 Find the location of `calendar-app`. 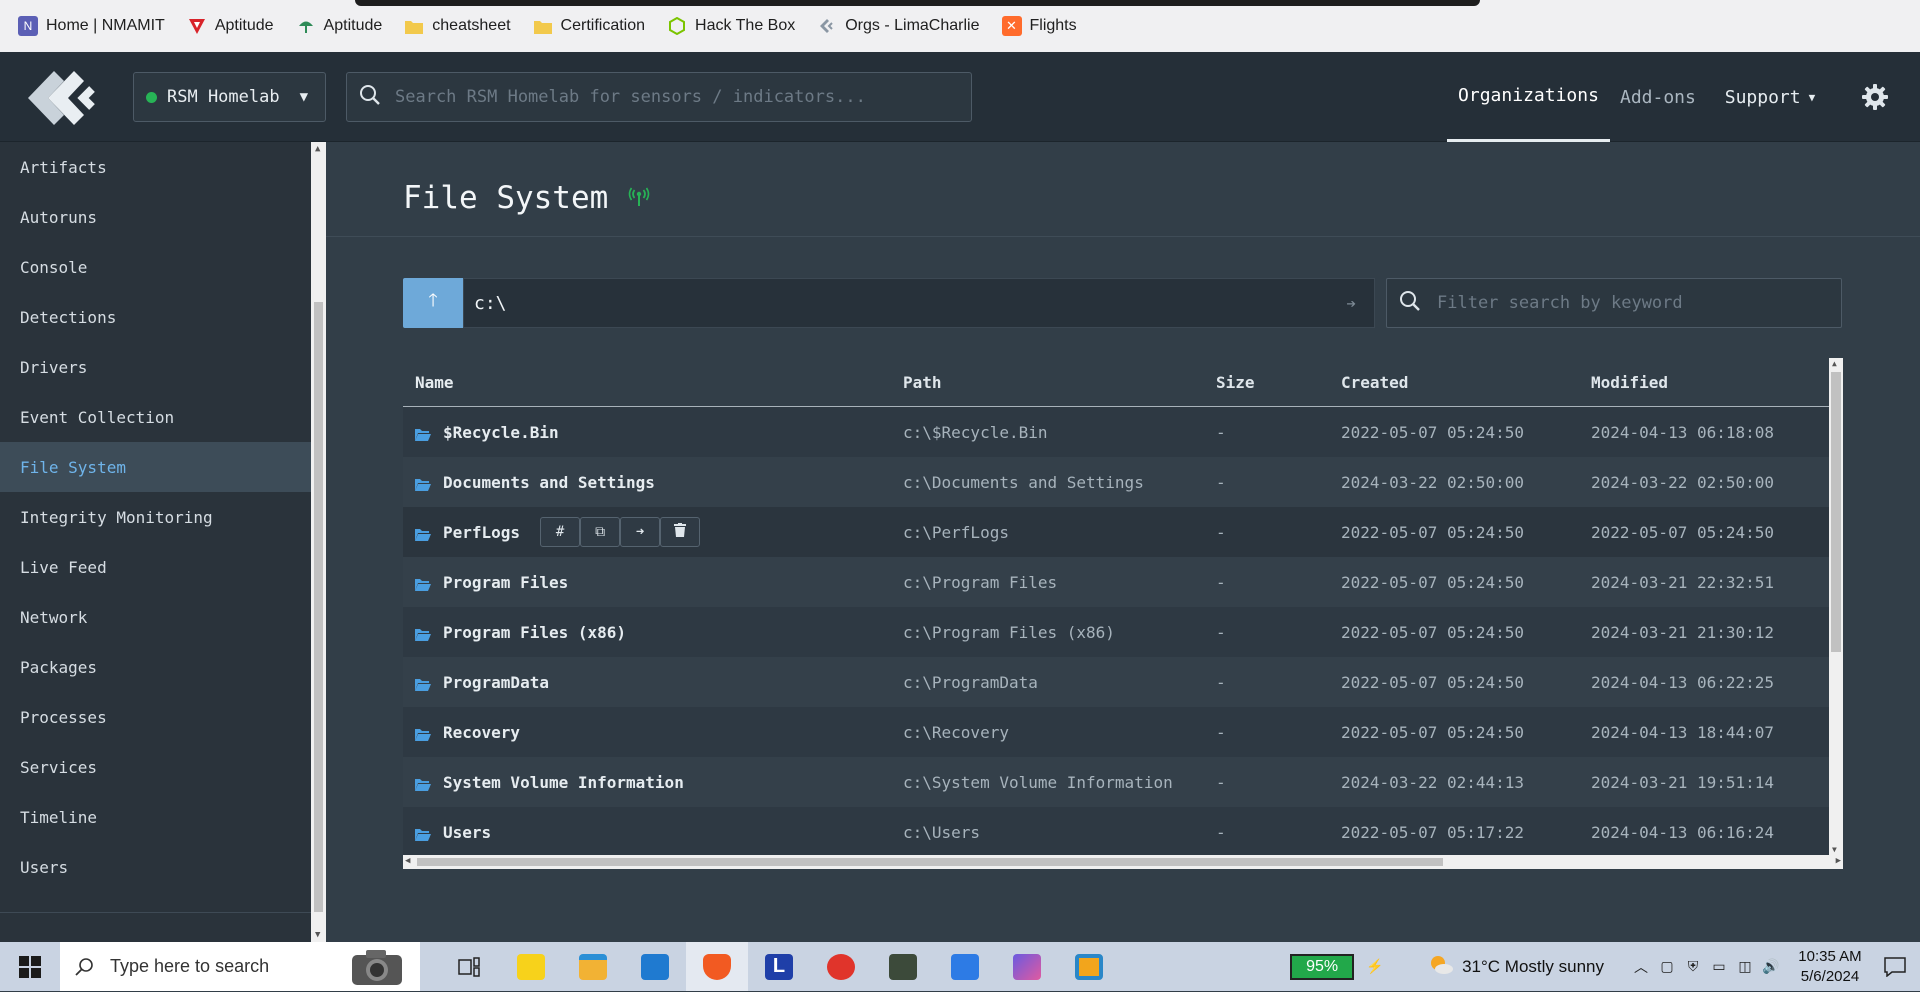

calendar-app is located at coordinates (965, 966).